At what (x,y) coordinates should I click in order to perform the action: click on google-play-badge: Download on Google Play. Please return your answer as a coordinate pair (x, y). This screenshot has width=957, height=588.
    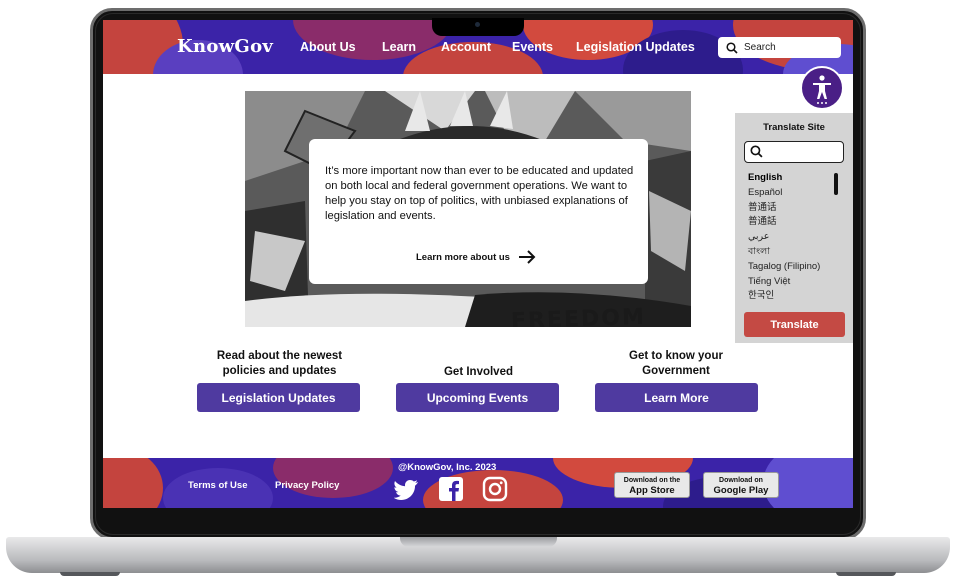
    Looking at the image, I should click on (741, 485).